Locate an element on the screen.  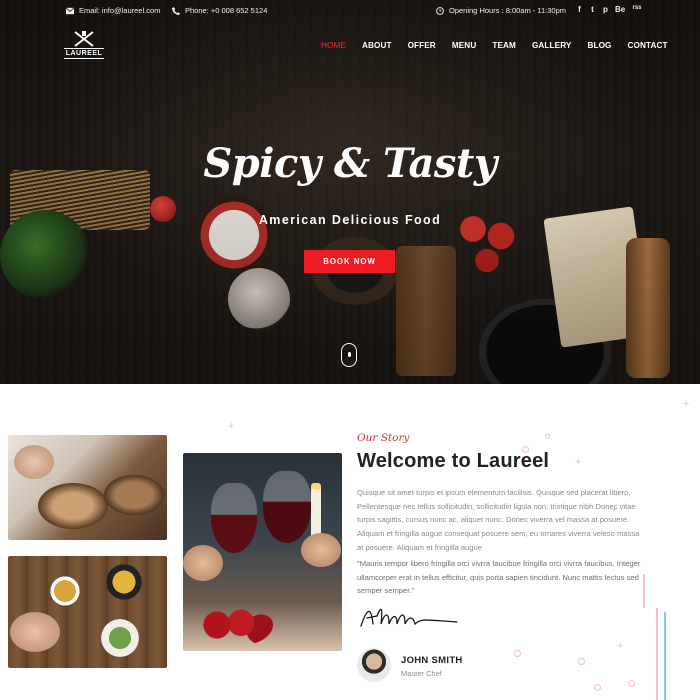
topbar-hours: Opening Hours : 8:00am - 11:30pm is located at coordinates (501, 10).